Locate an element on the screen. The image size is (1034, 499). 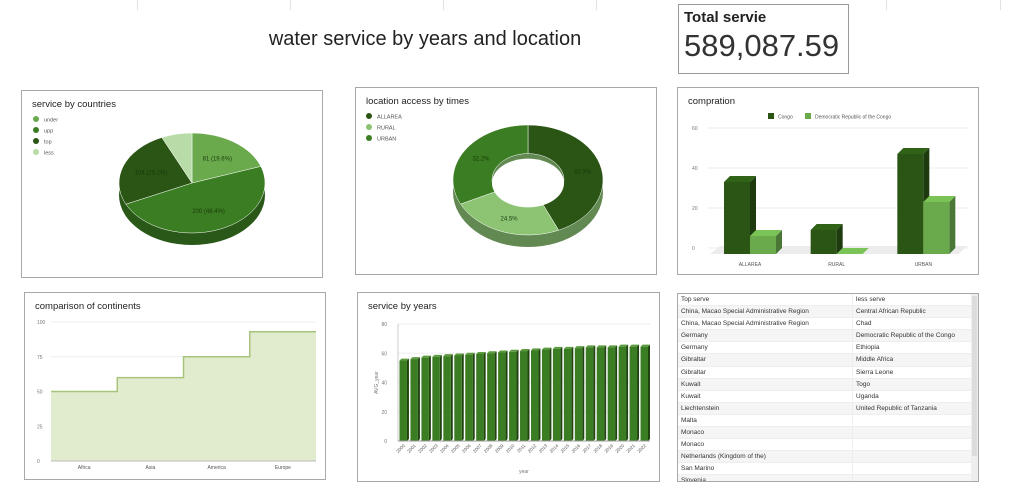
x-tick-label: URBAN is located at coordinates (924, 265).